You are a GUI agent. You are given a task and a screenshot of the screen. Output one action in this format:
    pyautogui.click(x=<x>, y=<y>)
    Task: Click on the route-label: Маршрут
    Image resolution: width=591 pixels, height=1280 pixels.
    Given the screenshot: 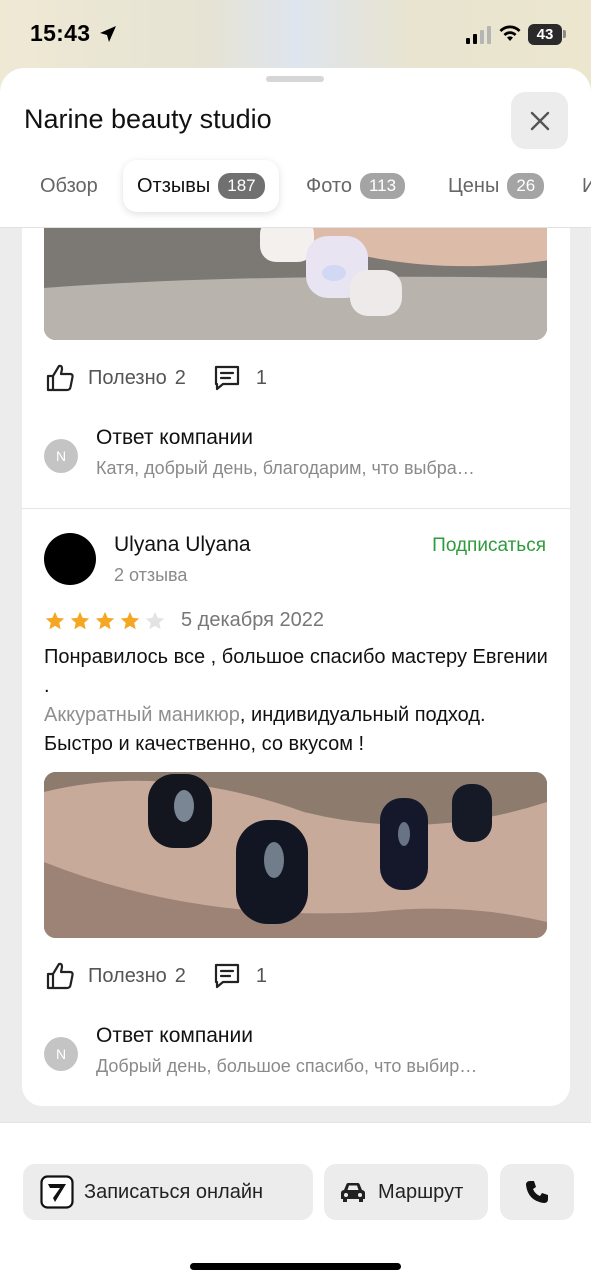 What is the action you would take?
    pyautogui.click(x=421, y=1191)
    